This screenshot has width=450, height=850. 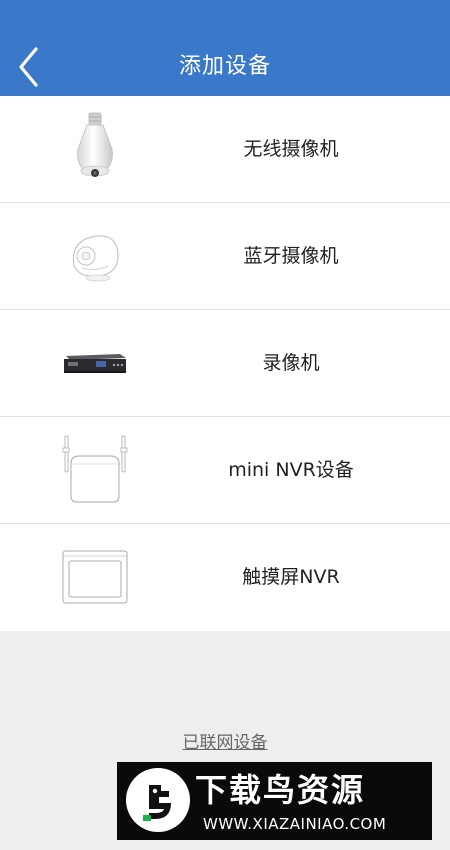 What do you see at coordinates (291, 256) in the screenshot?
I see `device-label: 蓝牙摄像机` at bounding box center [291, 256].